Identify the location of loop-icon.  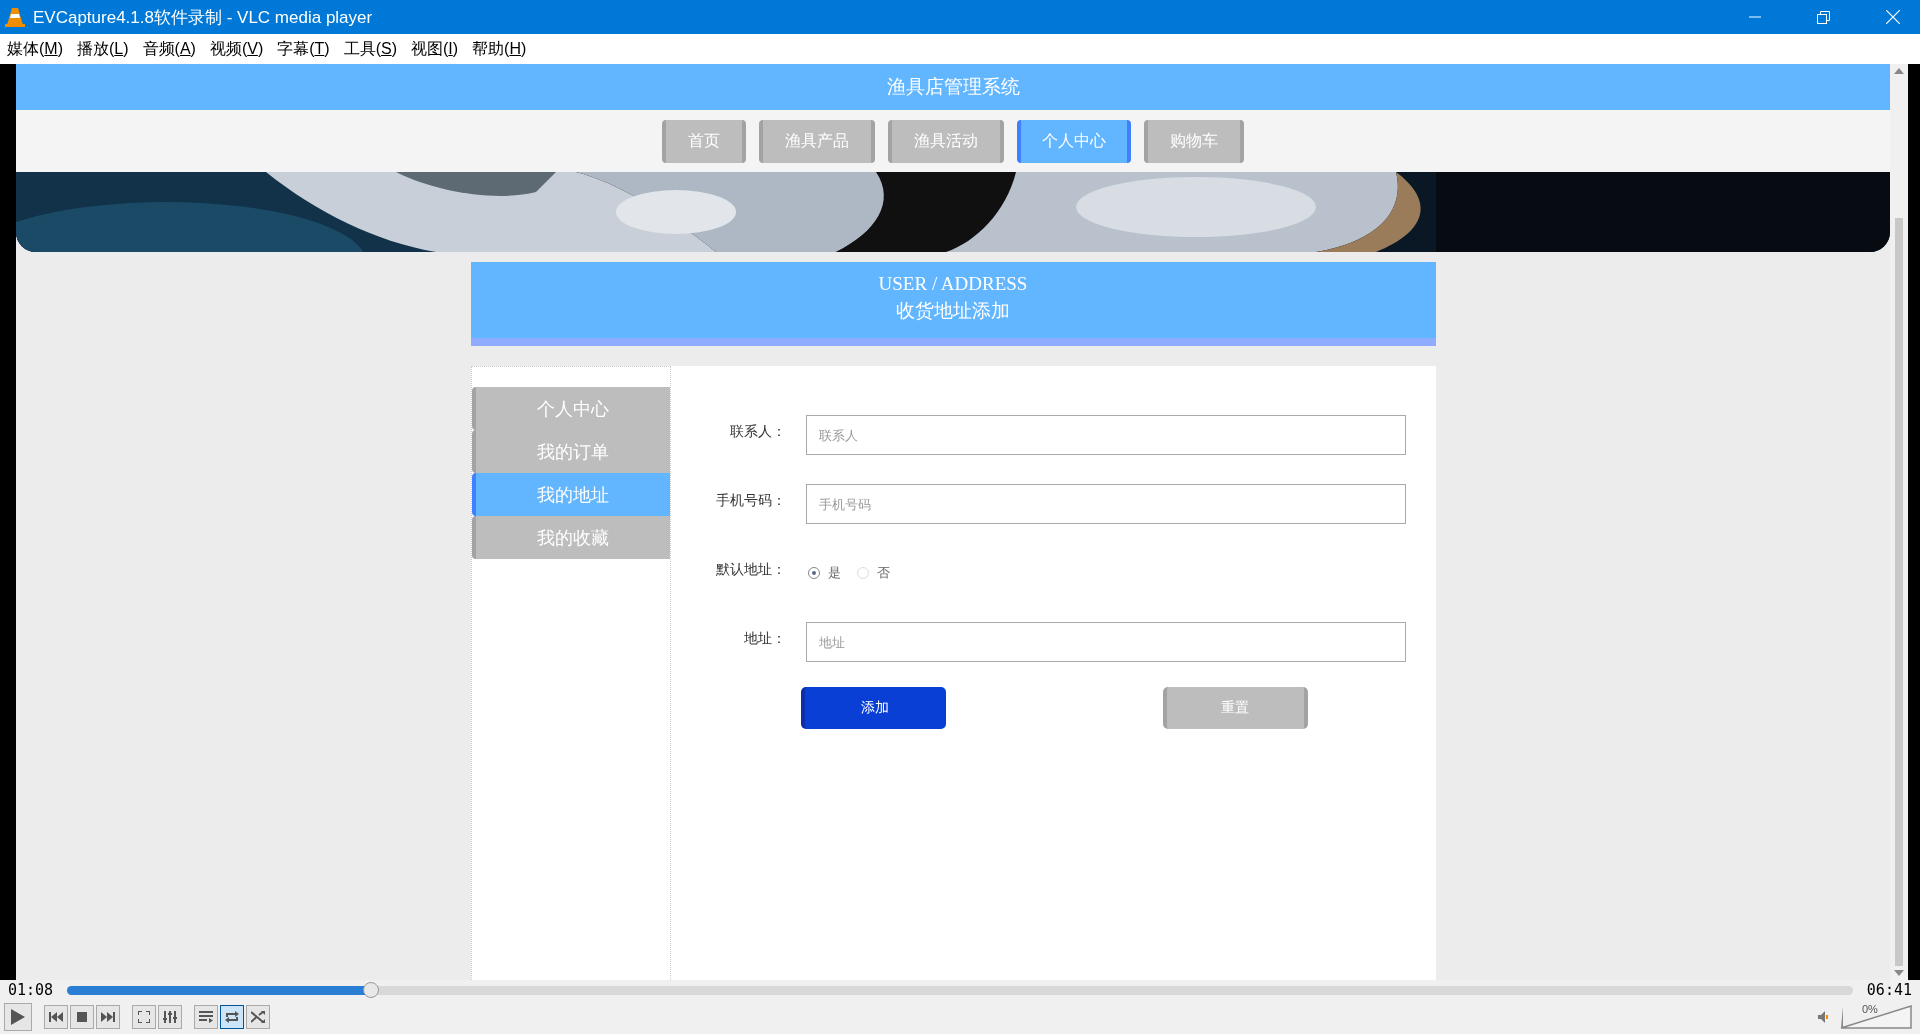
(232, 1017).